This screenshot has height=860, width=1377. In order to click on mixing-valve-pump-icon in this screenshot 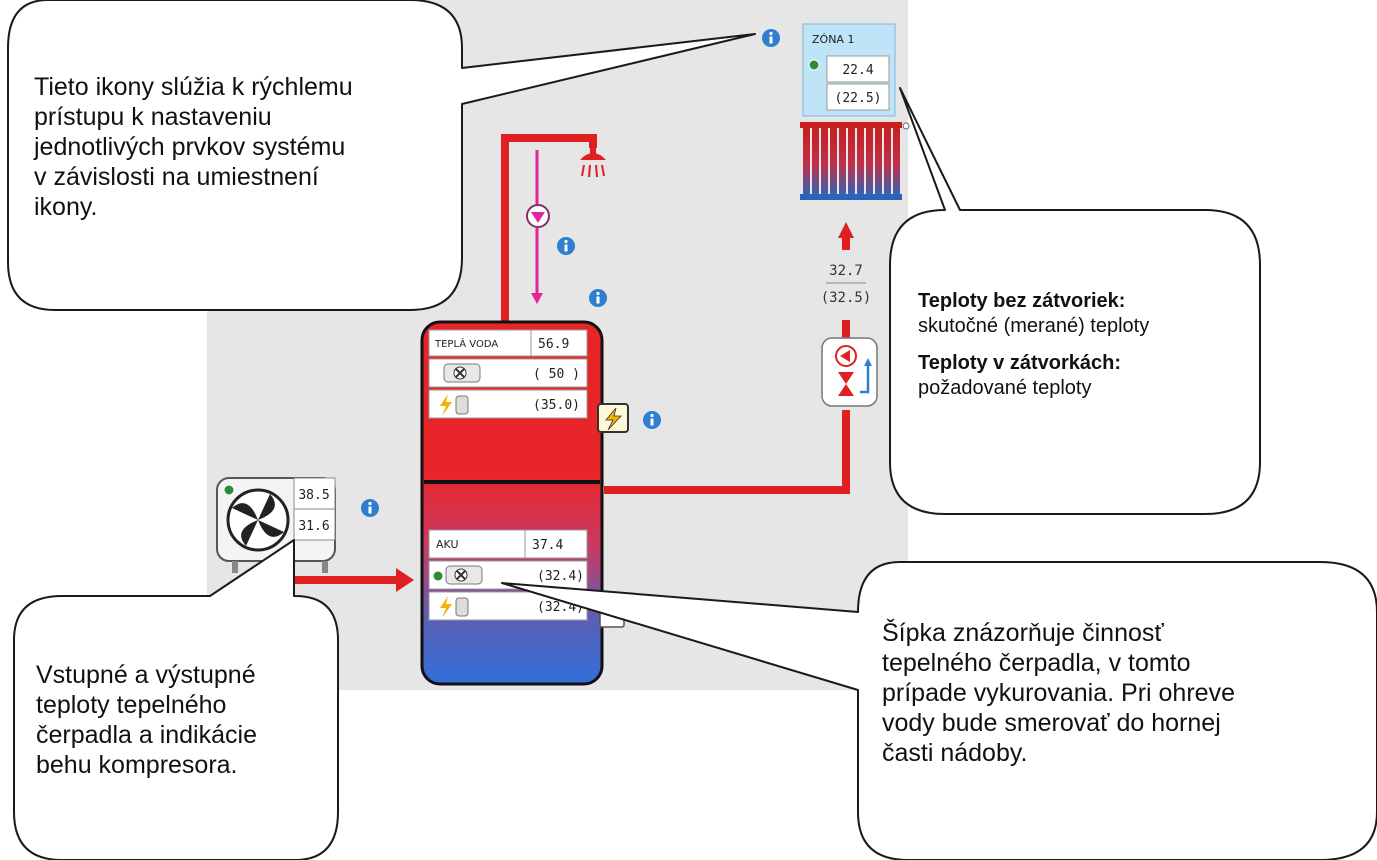, I will do `click(849, 372)`.